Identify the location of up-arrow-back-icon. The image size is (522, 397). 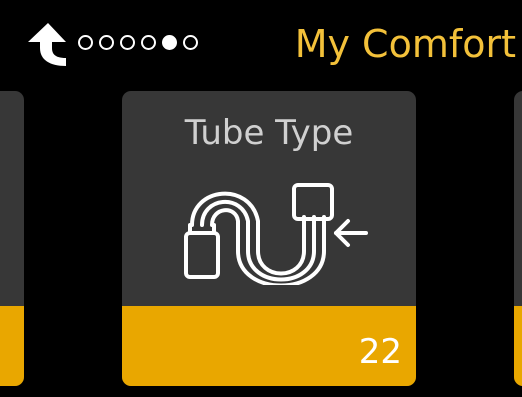
(47, 44).